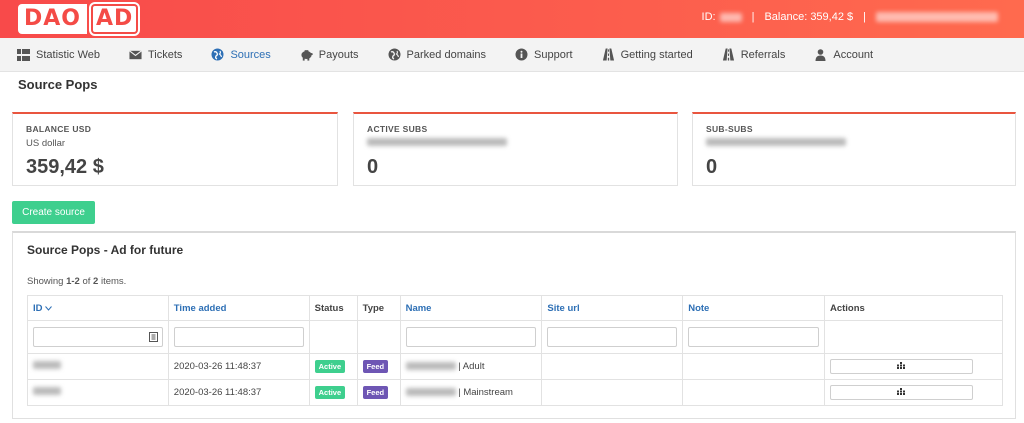 This screenshot has height=423, width=1024. I want to click on nav-tickets: Tickets, so click(155, 54).